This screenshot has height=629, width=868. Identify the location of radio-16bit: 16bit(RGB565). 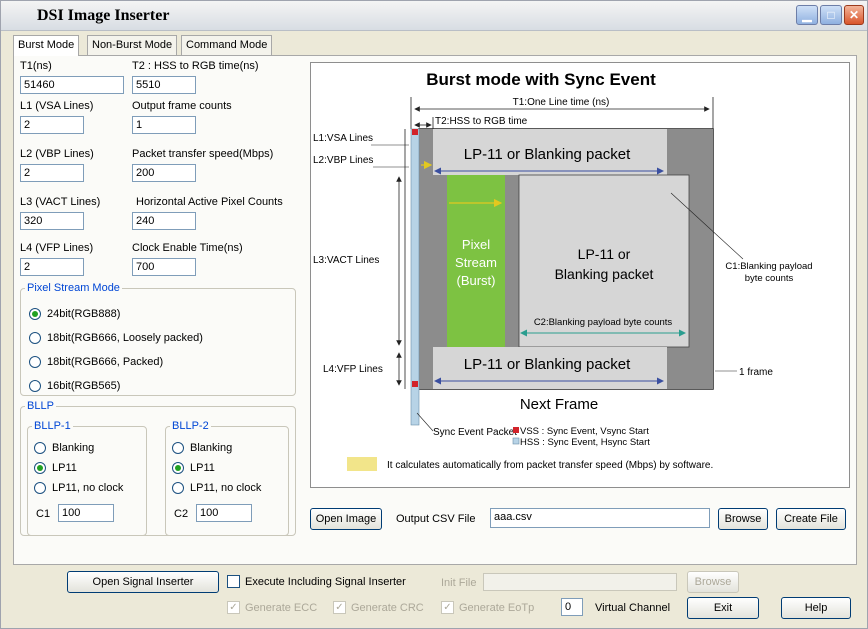
(74, 386).